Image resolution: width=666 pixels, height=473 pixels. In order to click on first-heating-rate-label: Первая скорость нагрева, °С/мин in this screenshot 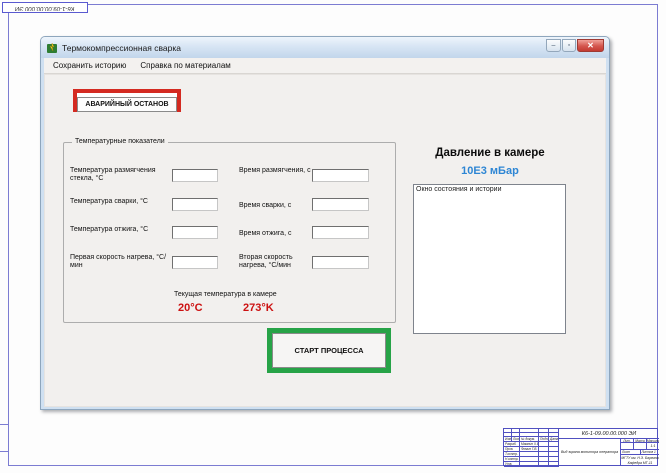, I will do `click(118, 262)`.